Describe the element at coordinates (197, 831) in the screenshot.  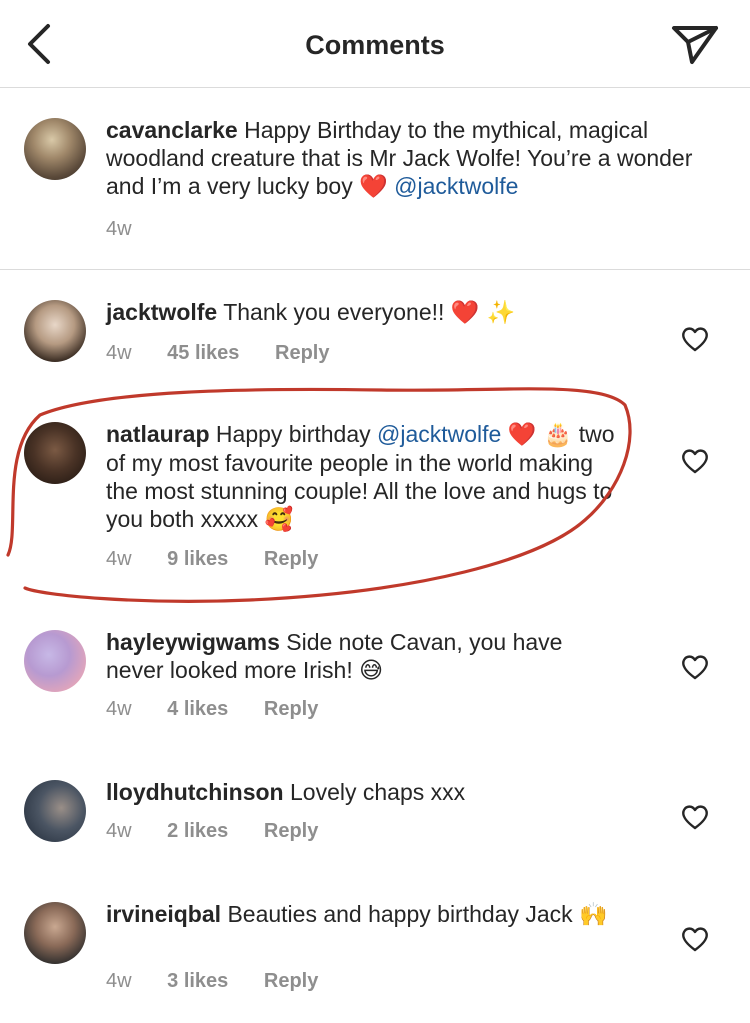
I see `likes-count: 2 likes` at that location.